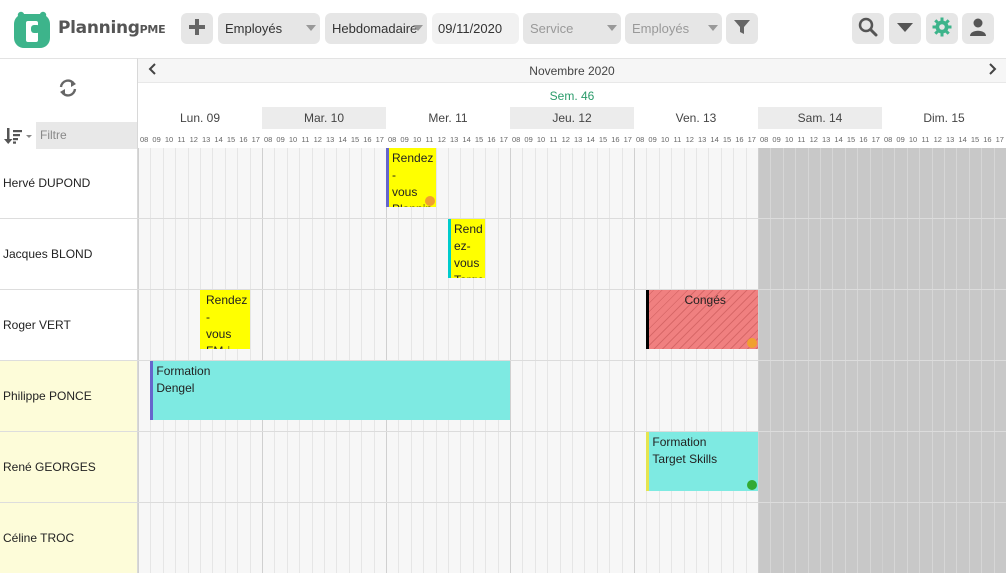 Image resolution: width=1006 pixels, height=573 pixels. Describe the element at coordinates (978, 28) in the screenshot. I see `user-button` at that location.